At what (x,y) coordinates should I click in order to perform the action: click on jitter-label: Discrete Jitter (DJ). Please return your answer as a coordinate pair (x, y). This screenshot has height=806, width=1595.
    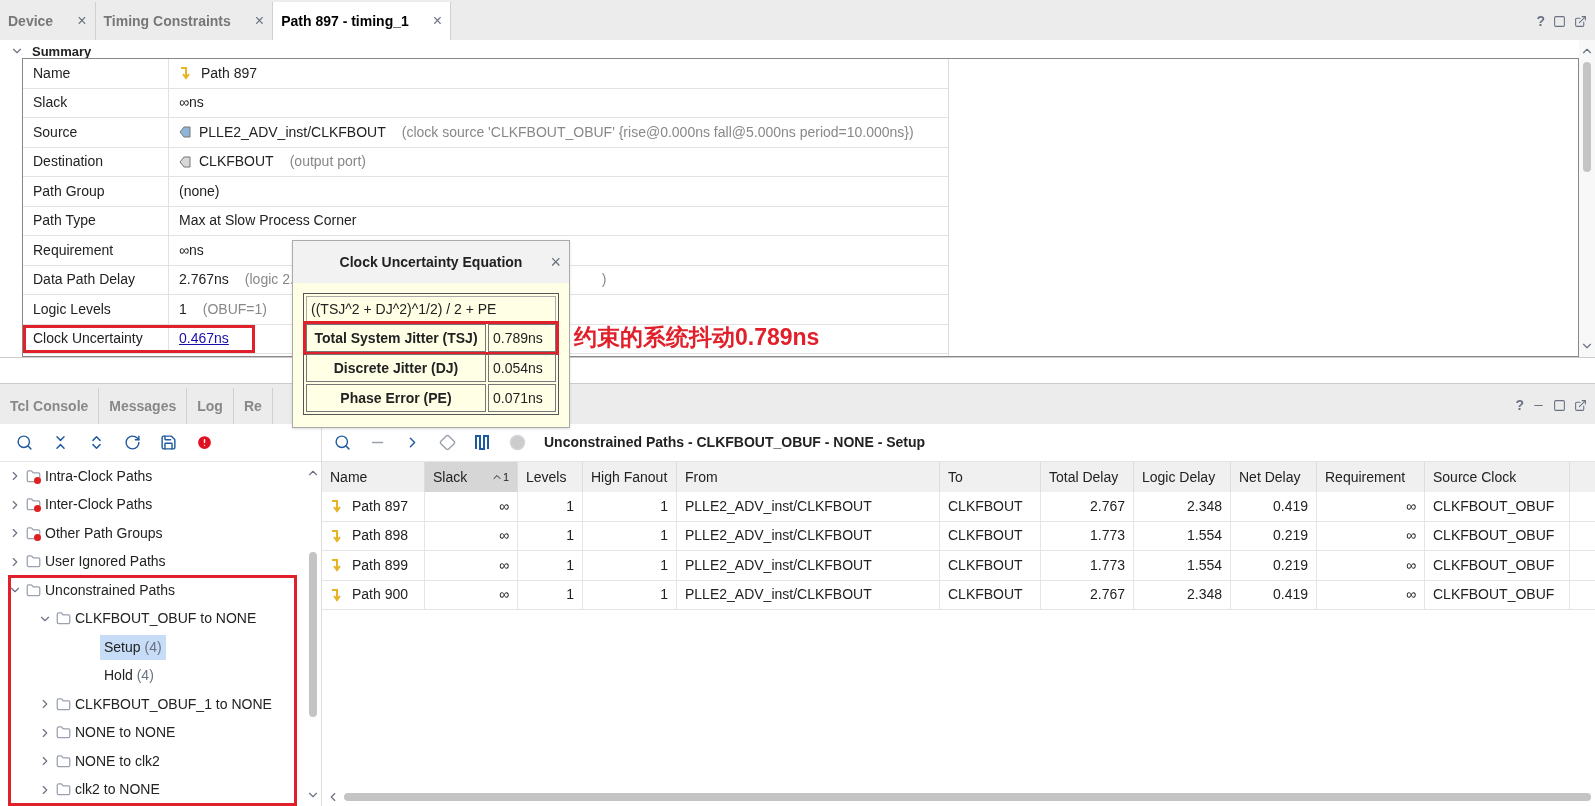
    Looking at the image, I should click on (396, 368).